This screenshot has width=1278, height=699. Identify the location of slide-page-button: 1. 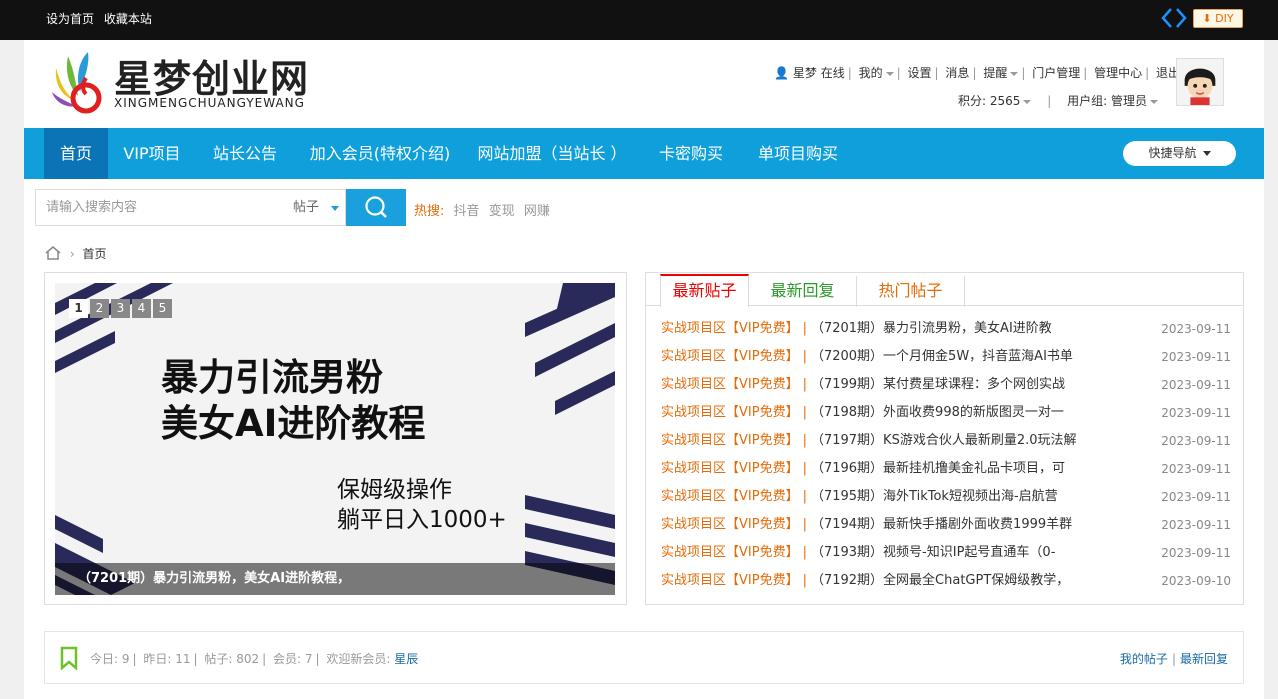
(78, 308).